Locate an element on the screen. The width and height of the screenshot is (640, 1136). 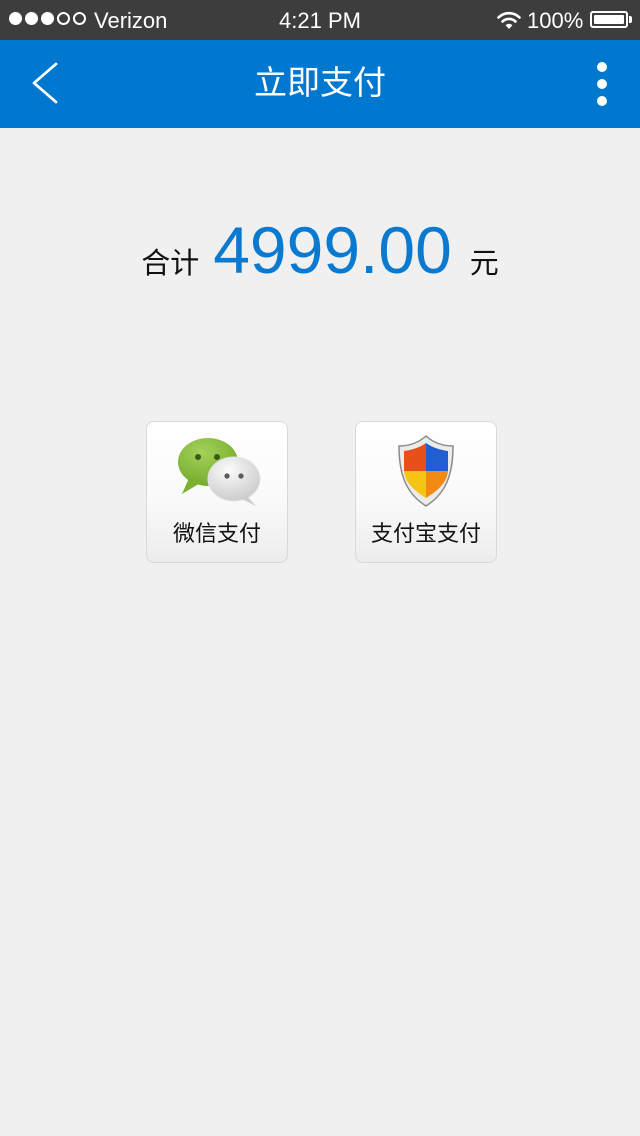
back-button is located at coordinates (48, 84).